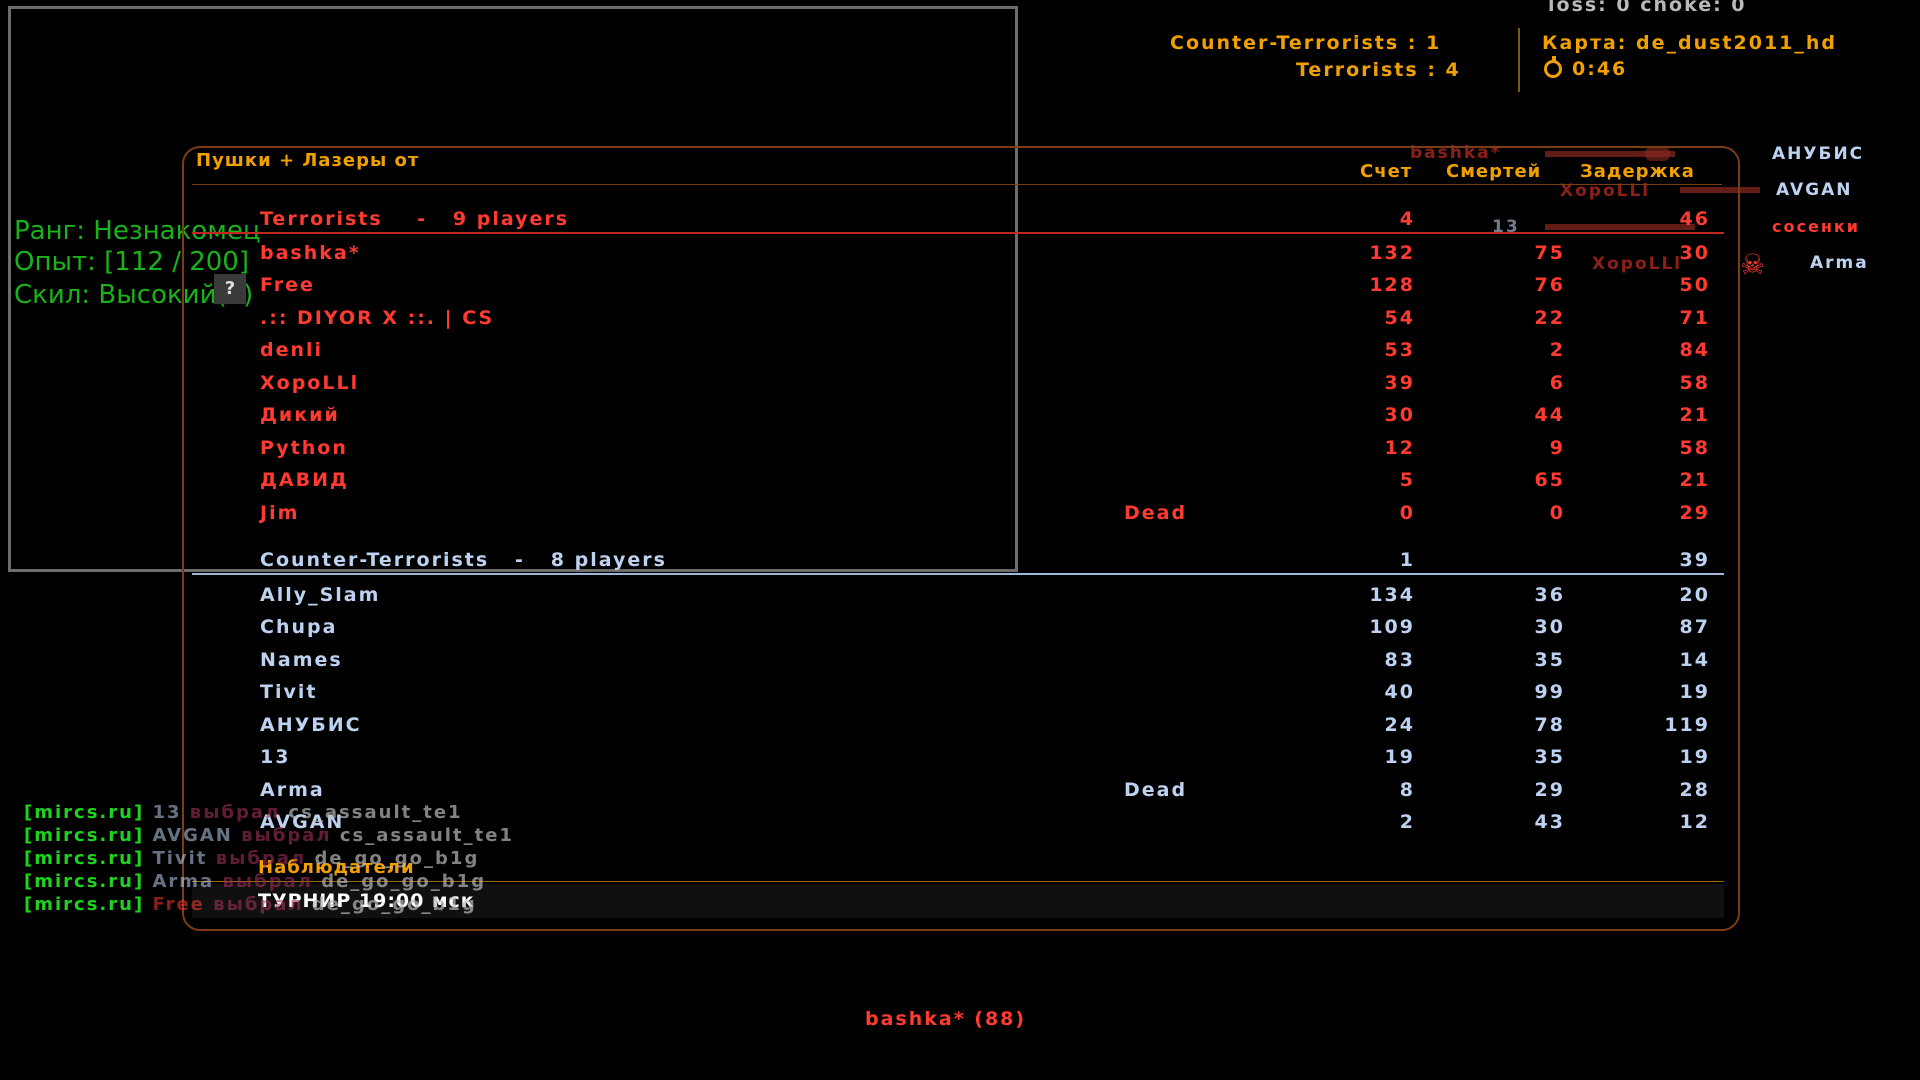 The width and height of the screenshot is (1920, 1080). What do you see at coordinates (250, 904) in the screenshot?
I see `chat-line: [mircs.ru] Free выбрал de_go_go_b1g` at bounding box center [250, 904].